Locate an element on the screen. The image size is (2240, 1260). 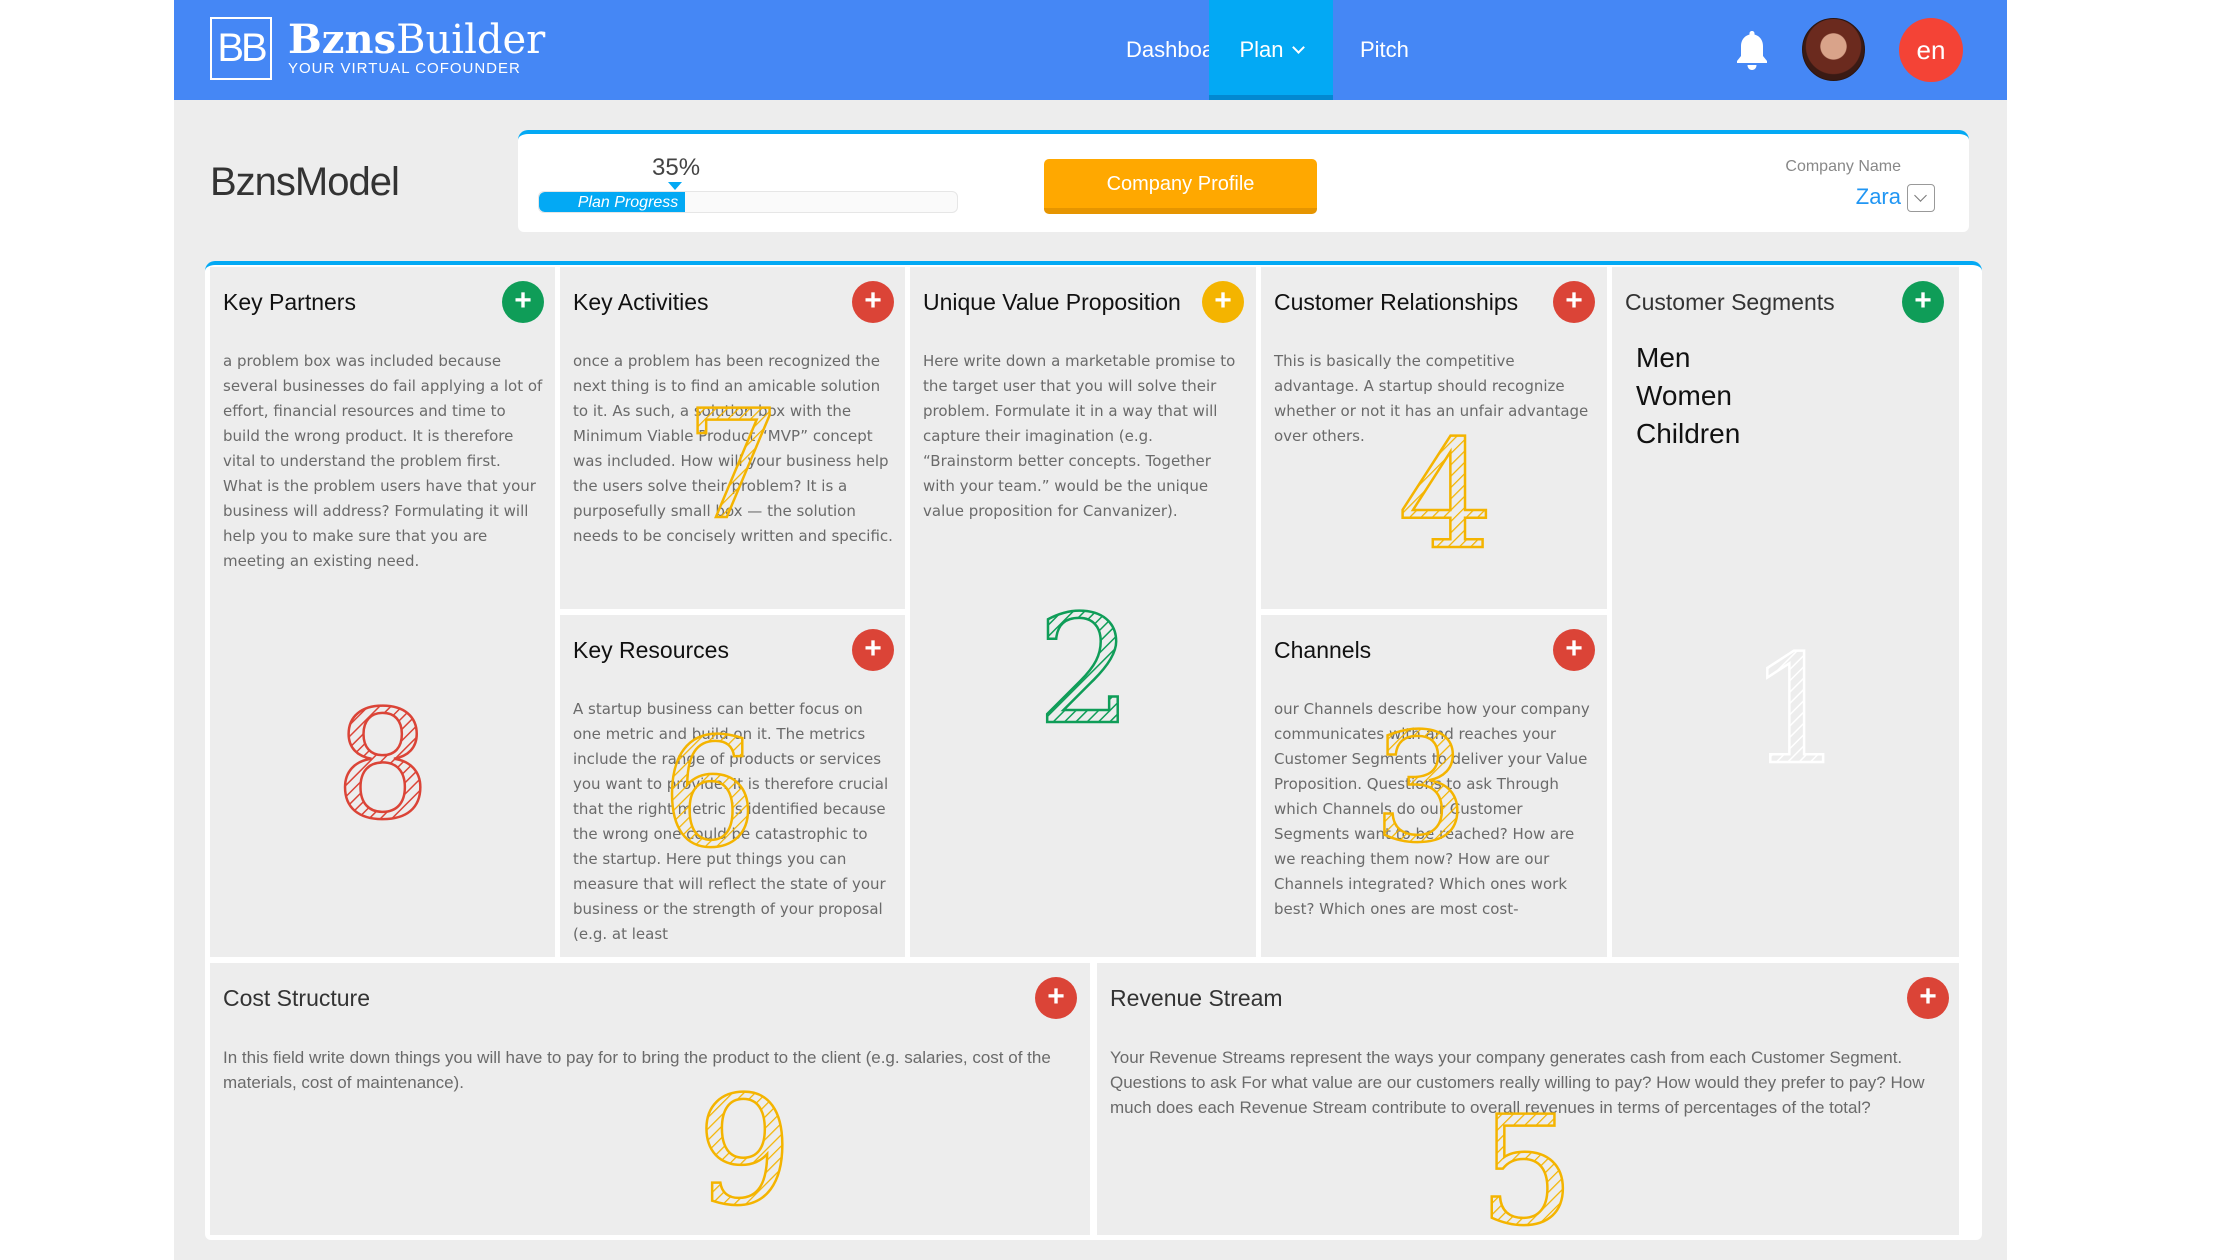
segment-item: Children is located at coordinates (1688, 434).